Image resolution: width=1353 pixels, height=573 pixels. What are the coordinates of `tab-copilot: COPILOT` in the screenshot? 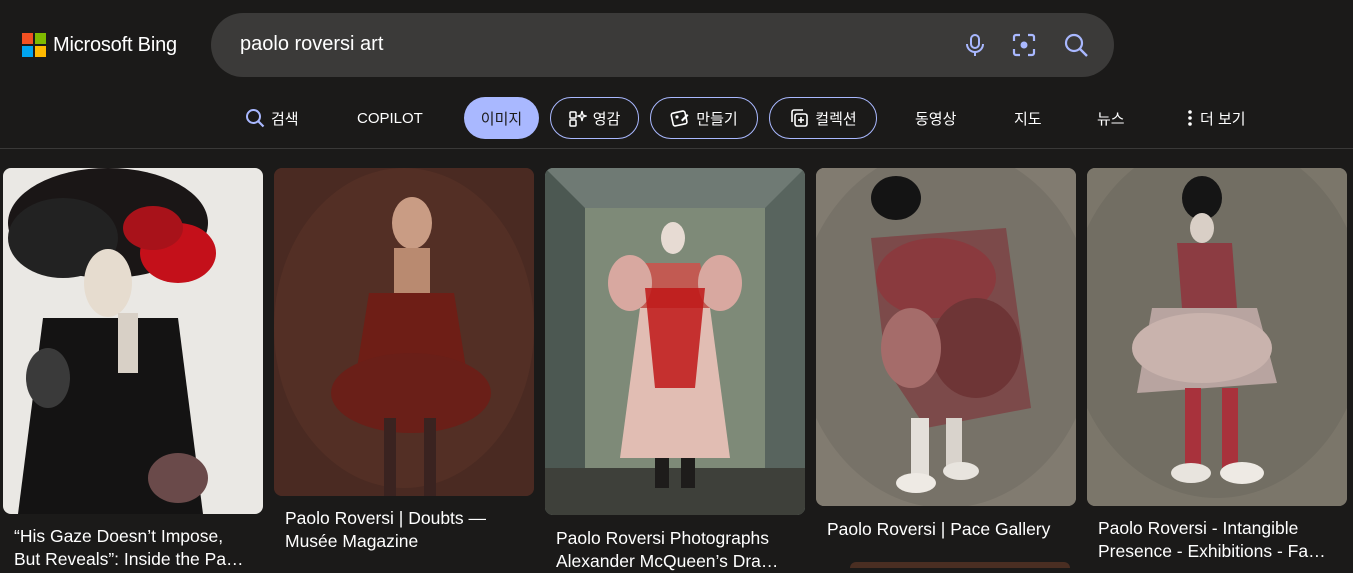 It's located at (390, 118).